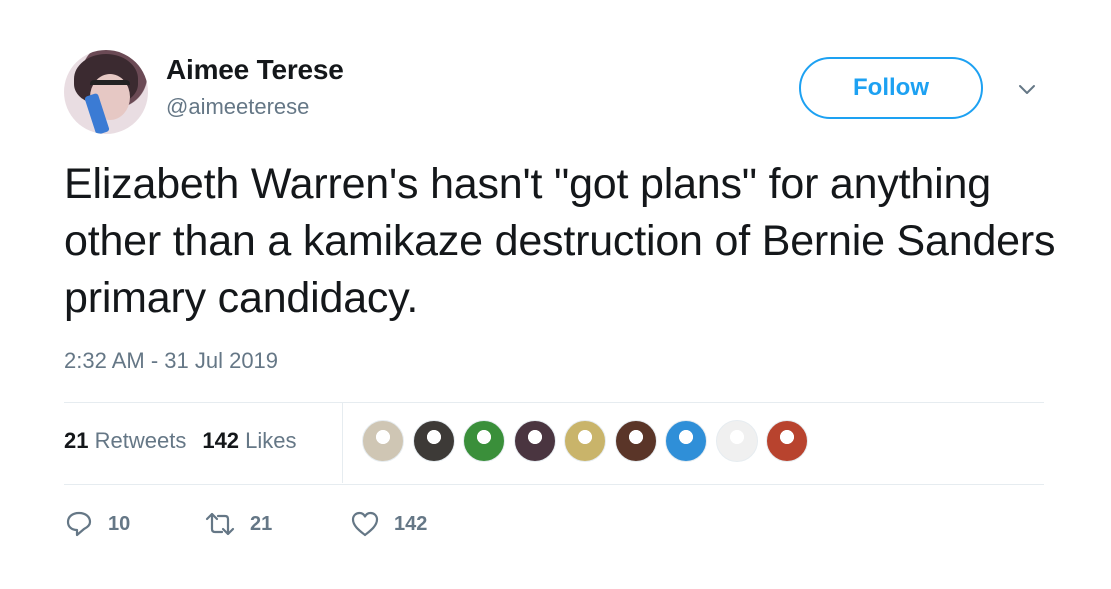  Describe the element at coordinates (342, 443) in the screenshot. I see `stats-divider` at that location.